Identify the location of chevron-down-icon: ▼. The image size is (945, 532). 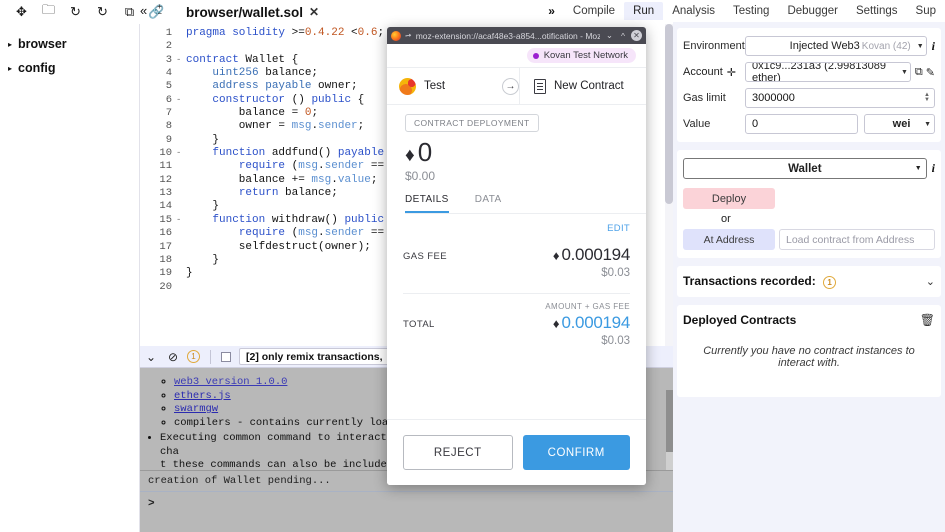
(904, 72).